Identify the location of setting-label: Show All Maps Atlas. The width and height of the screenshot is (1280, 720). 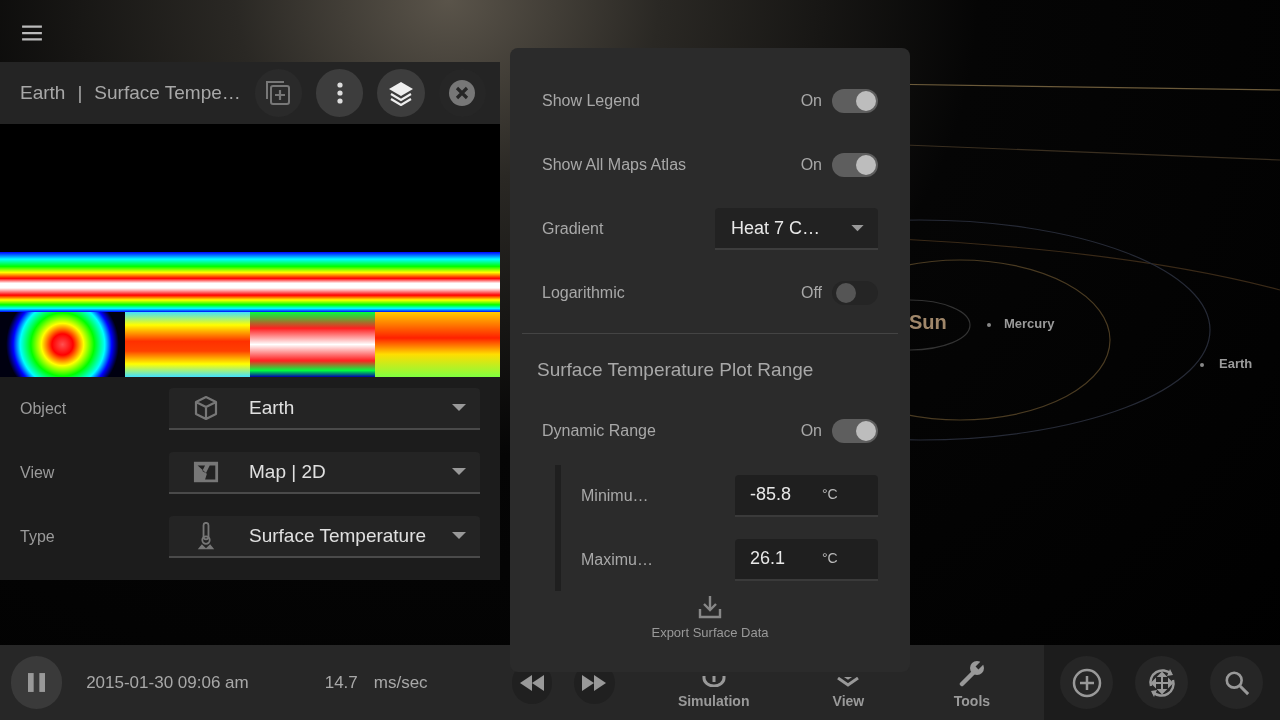
(615, 165).